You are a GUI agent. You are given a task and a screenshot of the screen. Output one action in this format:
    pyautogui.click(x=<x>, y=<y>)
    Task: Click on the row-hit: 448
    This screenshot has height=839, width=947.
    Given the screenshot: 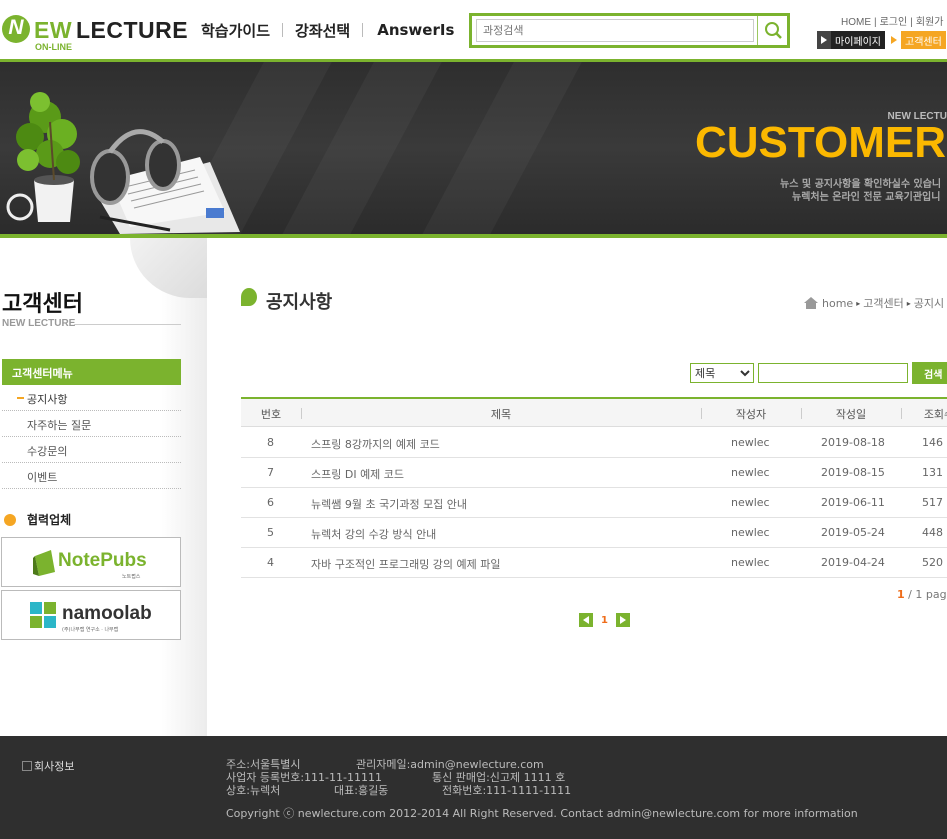 What is the action you would take?
    pyautogui.click(x=932, y=532)
    